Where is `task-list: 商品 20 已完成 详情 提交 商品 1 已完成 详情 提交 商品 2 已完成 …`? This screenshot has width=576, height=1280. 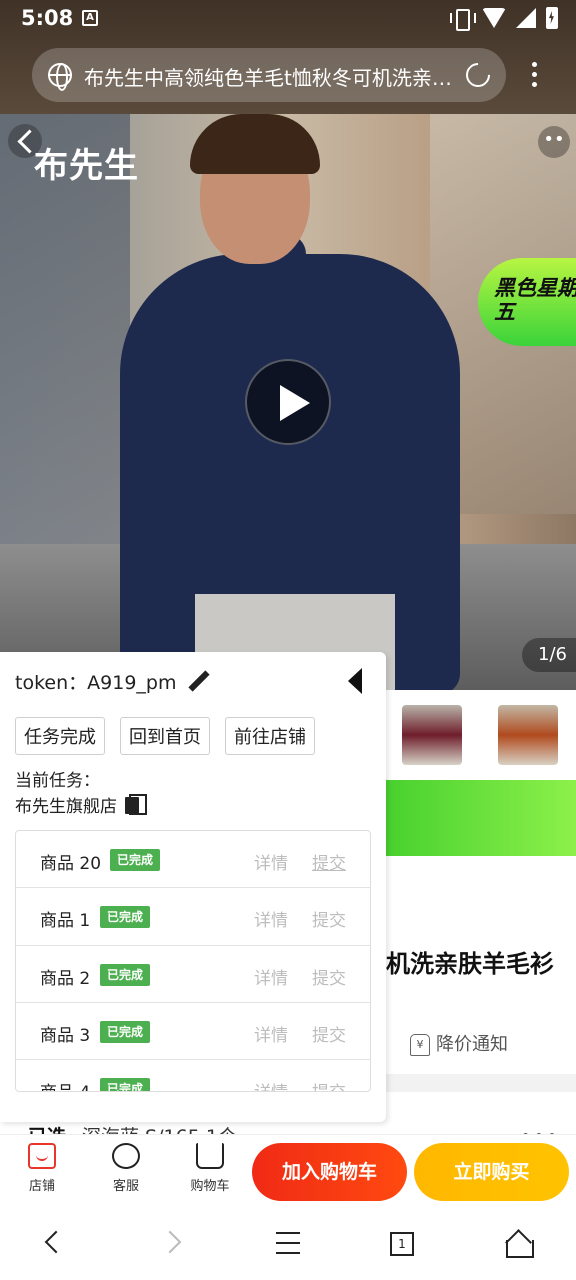
task-list: 商品 20 已完成 详情 提交 商品 1 已完成 详情 提交 商品 2 已完成 … is located at coordinates (193, 961).